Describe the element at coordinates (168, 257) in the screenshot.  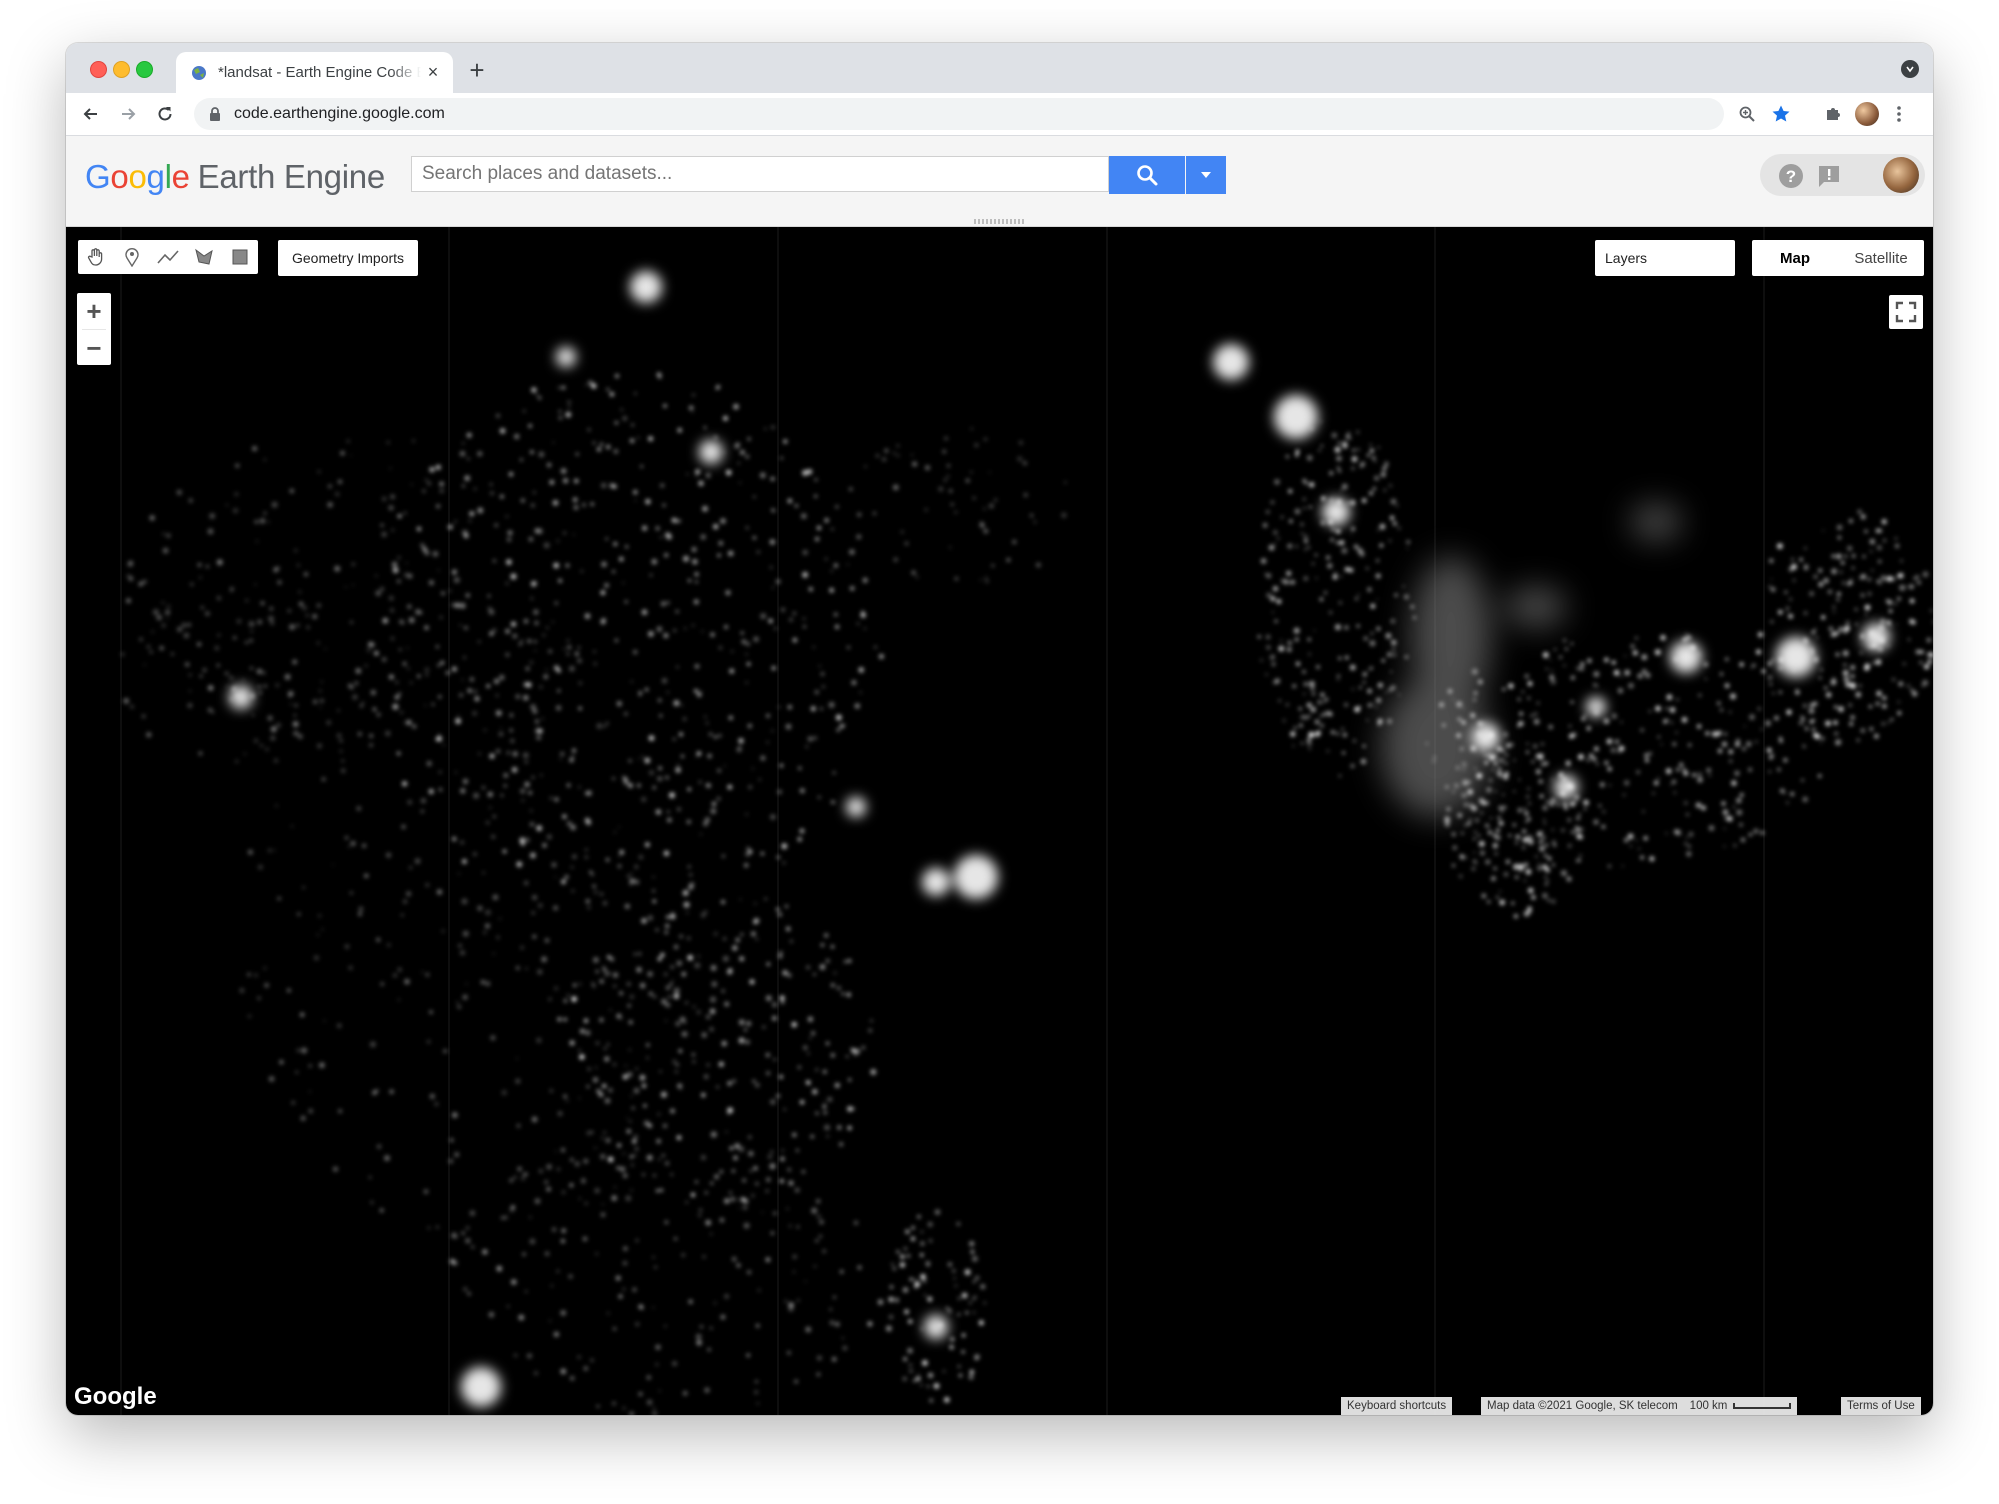
I see `draw-line-icon` at that location.